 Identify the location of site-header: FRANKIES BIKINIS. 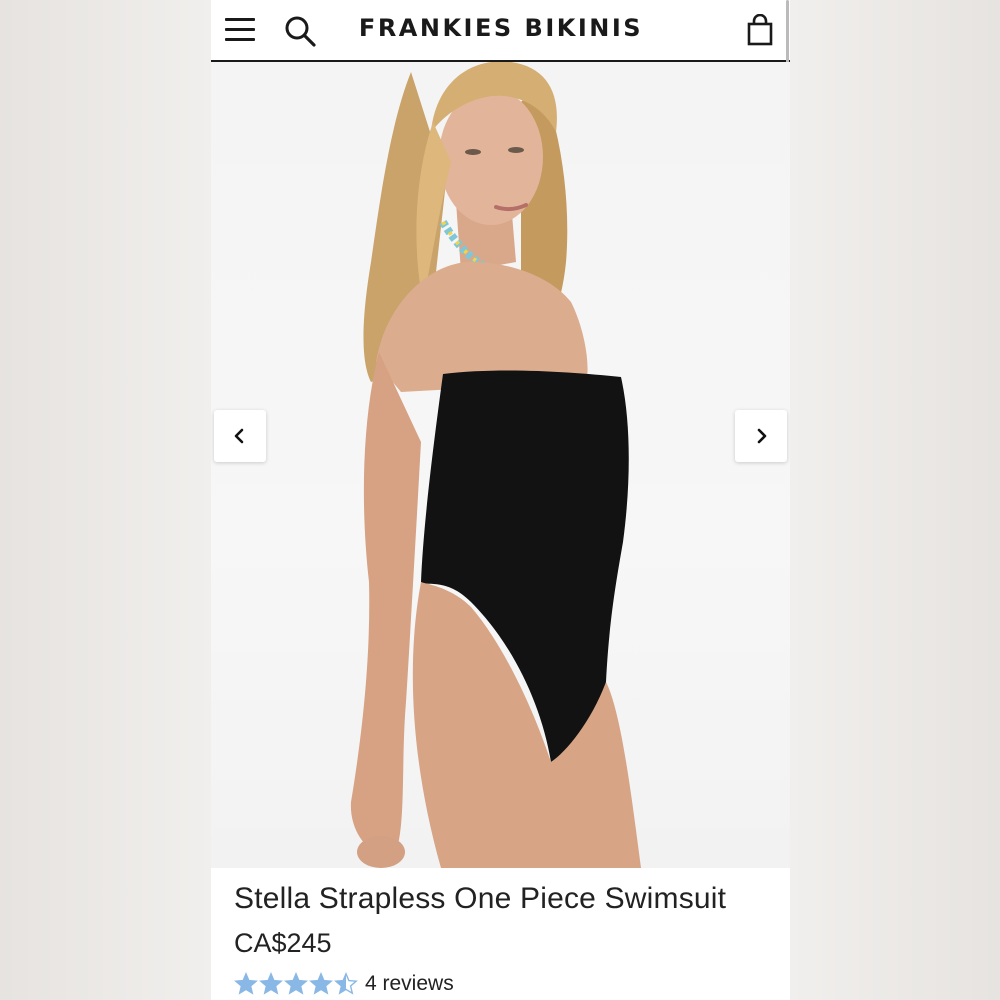
(500, 36).